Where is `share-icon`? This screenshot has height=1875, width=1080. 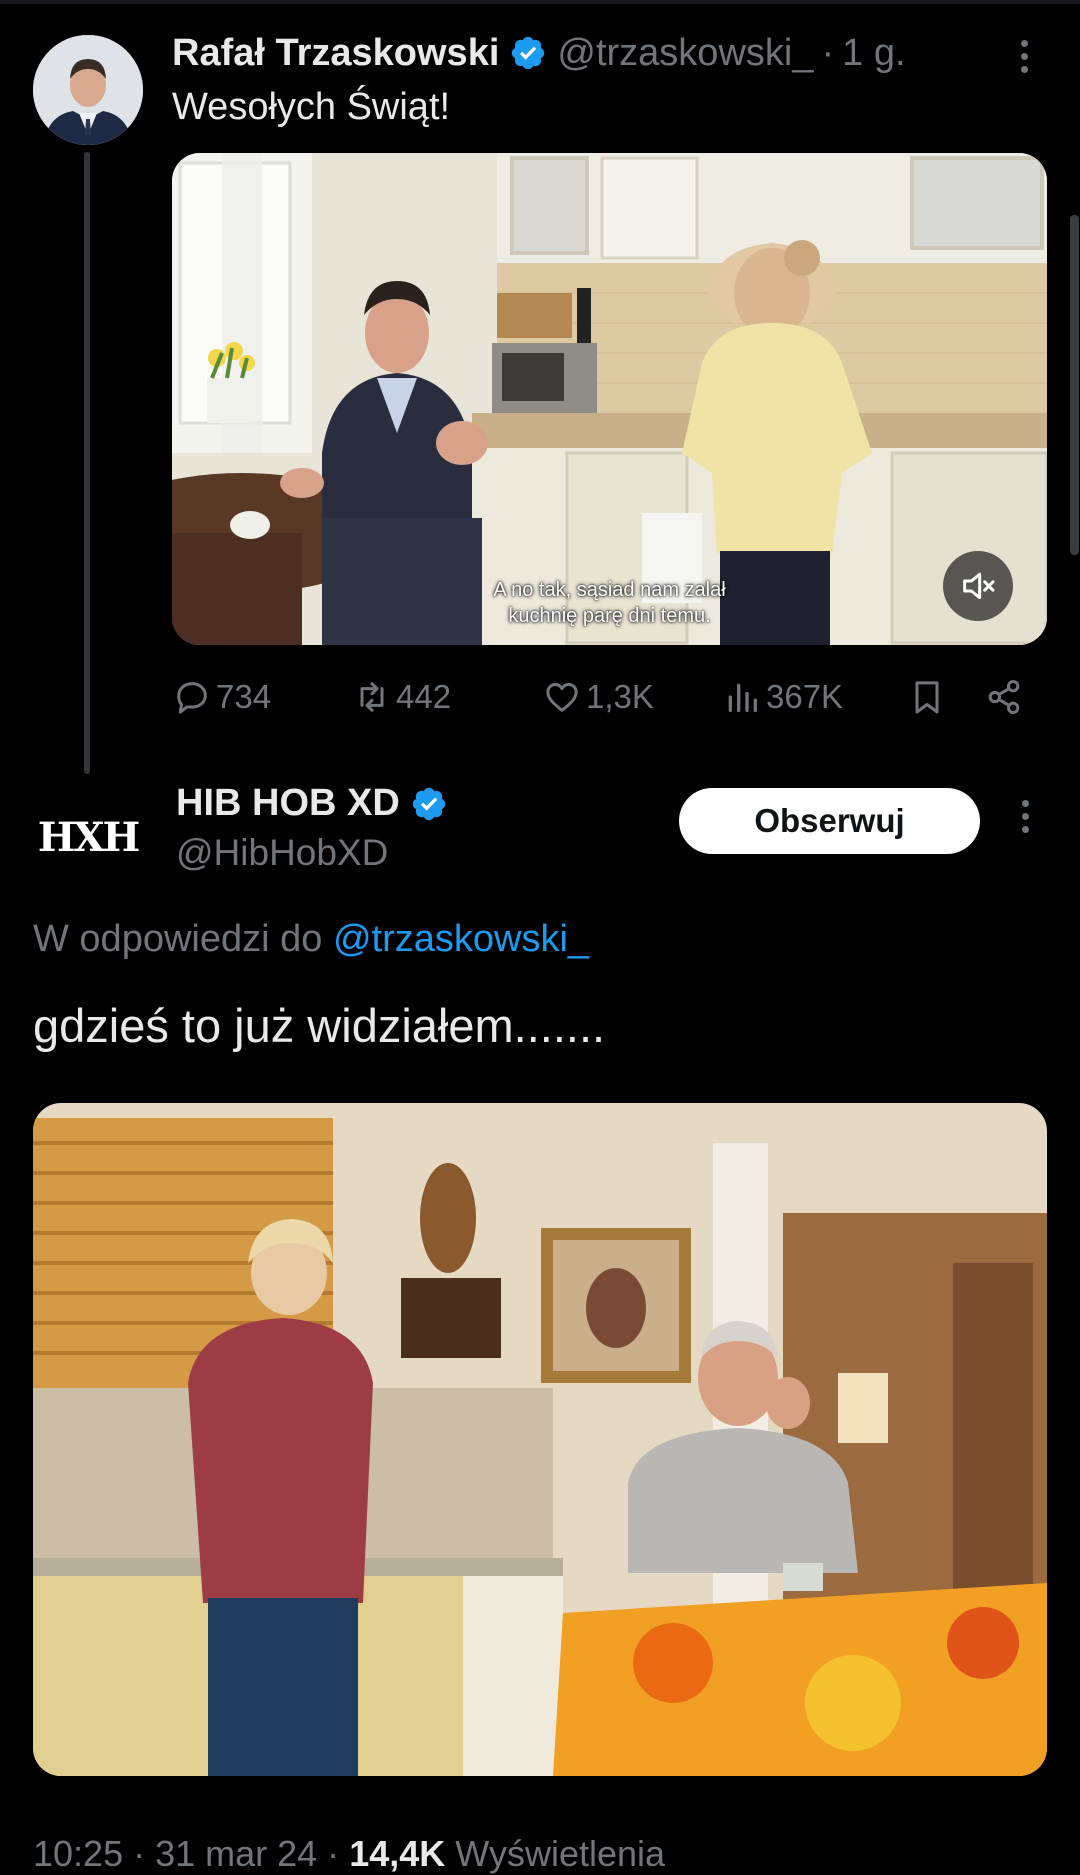
share-icon is located at coordinates (1004, 697).